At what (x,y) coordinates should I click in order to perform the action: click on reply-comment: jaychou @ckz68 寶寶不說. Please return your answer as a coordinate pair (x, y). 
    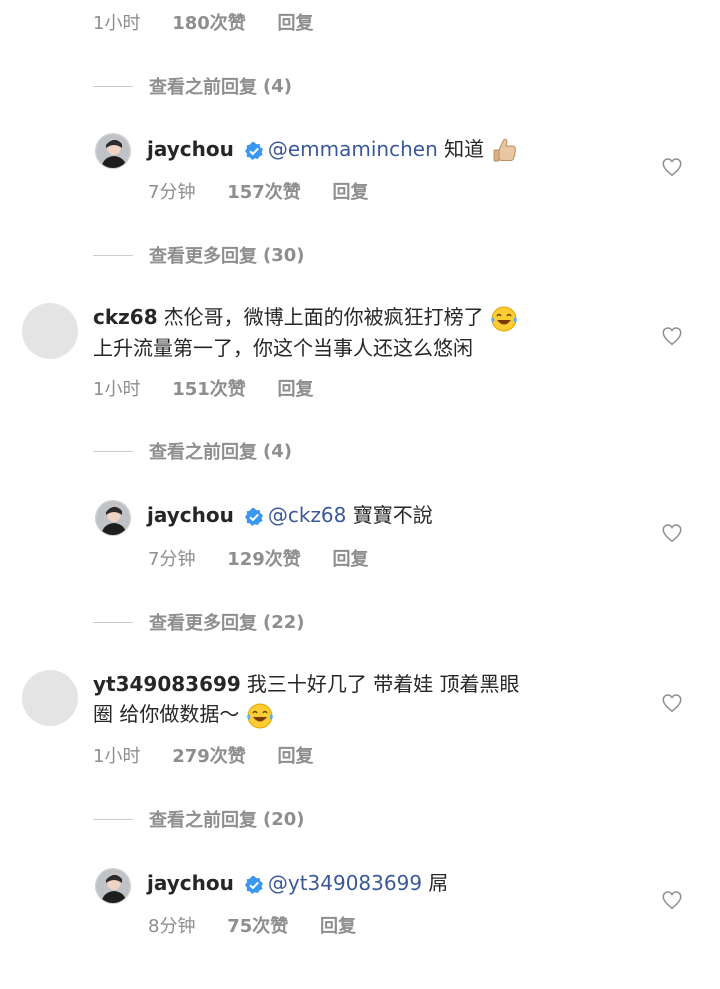
    Looking at the image, I should click on (290, 515).